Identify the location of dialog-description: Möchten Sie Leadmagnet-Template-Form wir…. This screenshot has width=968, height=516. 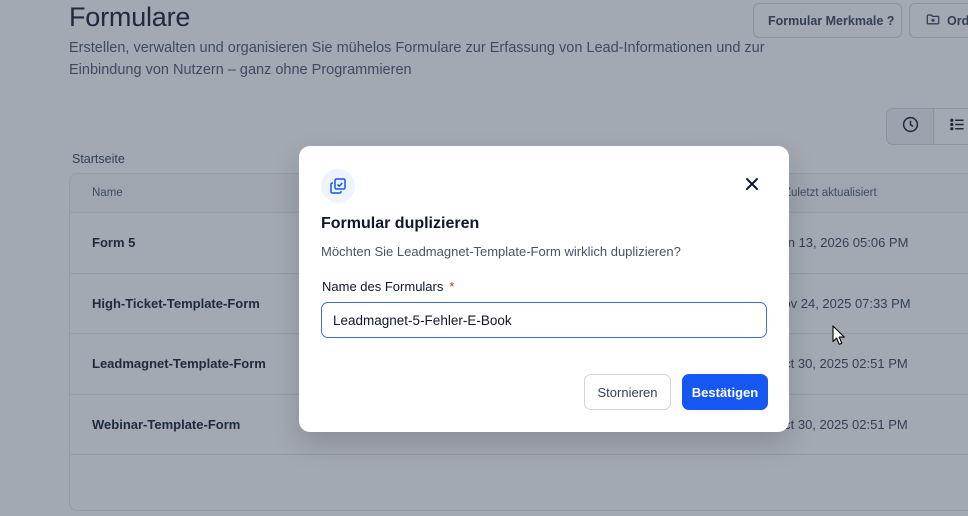
(501, 251).